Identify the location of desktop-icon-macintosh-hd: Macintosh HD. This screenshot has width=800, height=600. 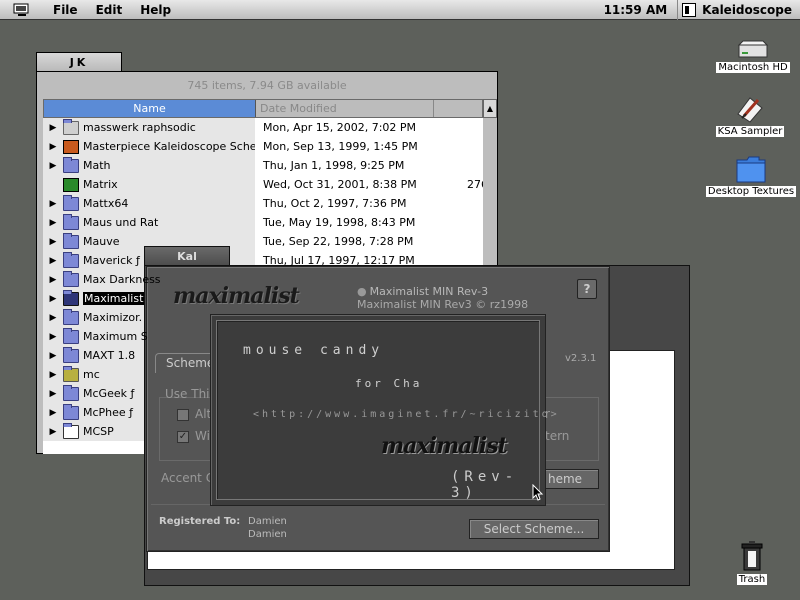
(753, 56).